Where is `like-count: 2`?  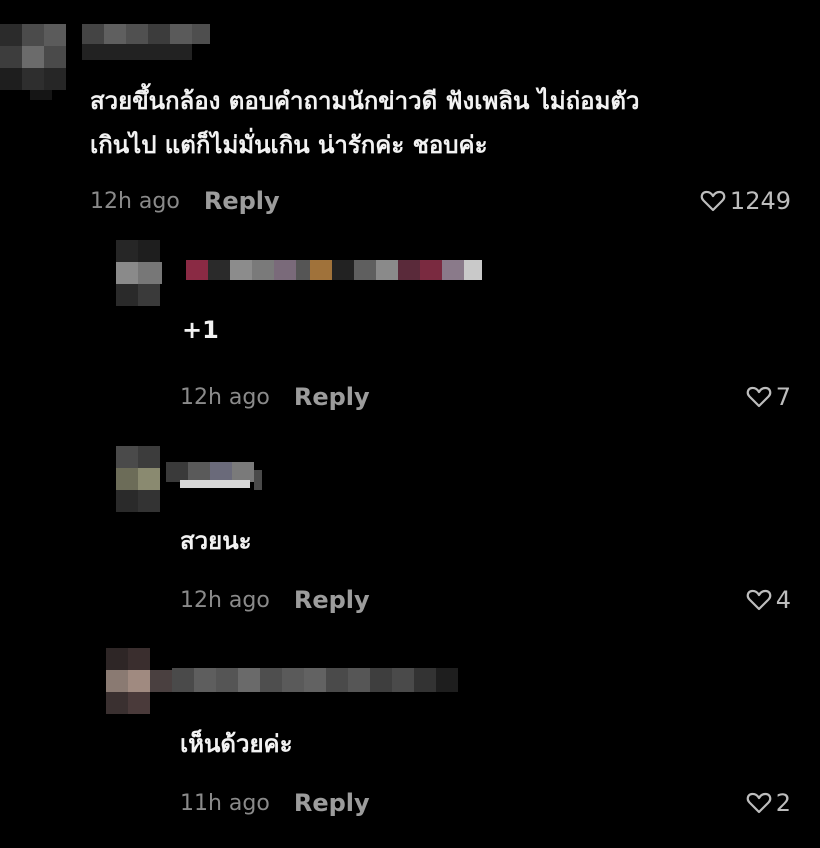 like-count: 2 is located at coordinates (783, 803).